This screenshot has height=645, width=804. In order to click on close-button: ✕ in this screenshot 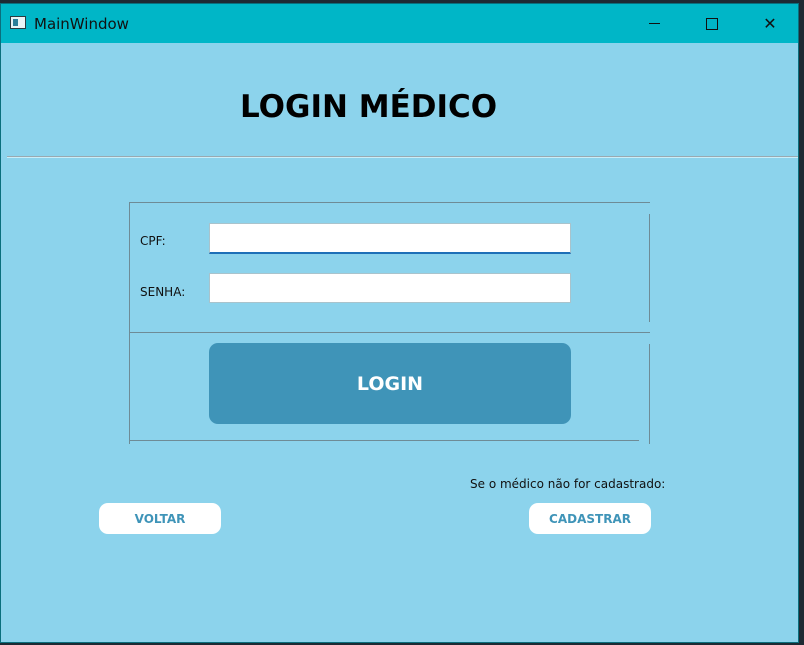, I will do `click(769, 23)`.